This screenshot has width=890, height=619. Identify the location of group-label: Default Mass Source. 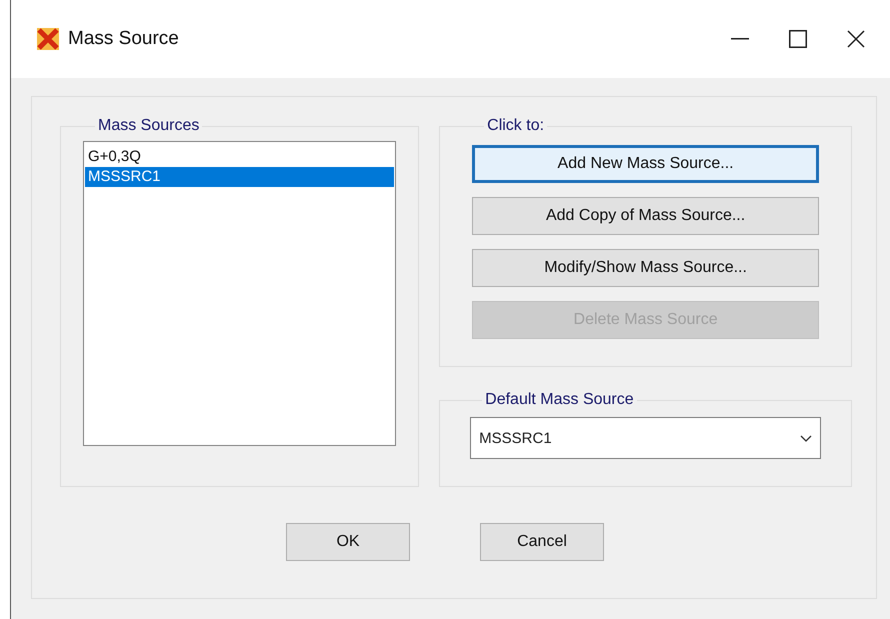
(559, 400).